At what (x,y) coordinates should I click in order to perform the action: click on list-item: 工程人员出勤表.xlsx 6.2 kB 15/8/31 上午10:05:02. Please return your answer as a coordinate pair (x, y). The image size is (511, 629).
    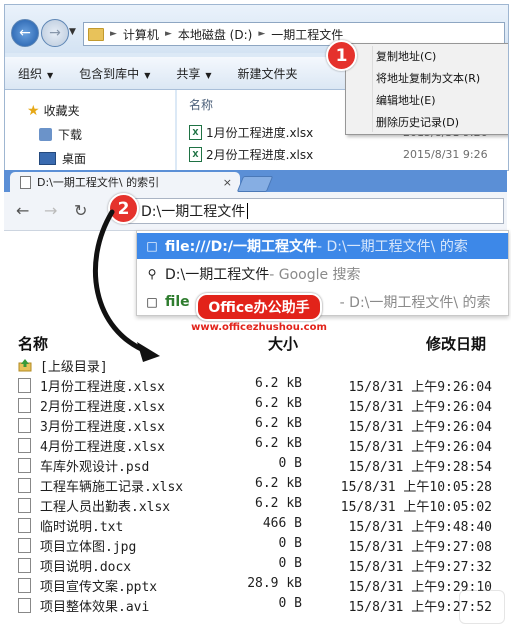
    Looking at the image, I should click on (258, 505).